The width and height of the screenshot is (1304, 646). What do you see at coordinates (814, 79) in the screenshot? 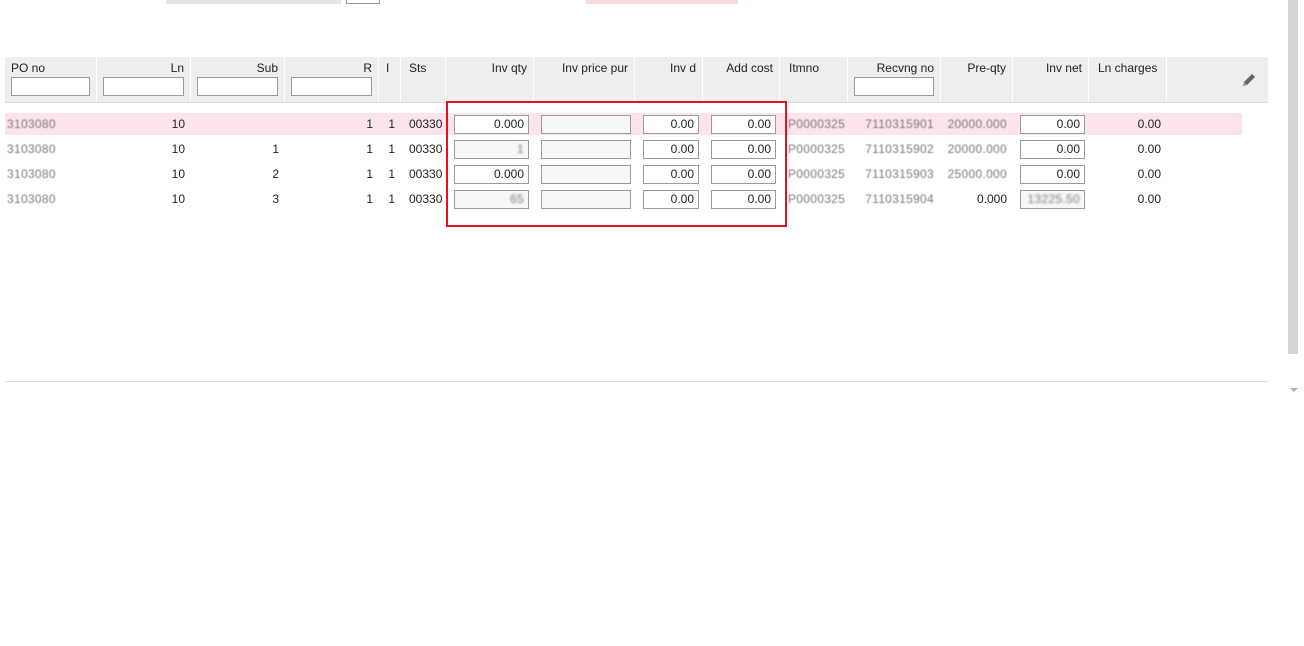
I see `col-itmno: Itmno` at bounding box center [814, 79].